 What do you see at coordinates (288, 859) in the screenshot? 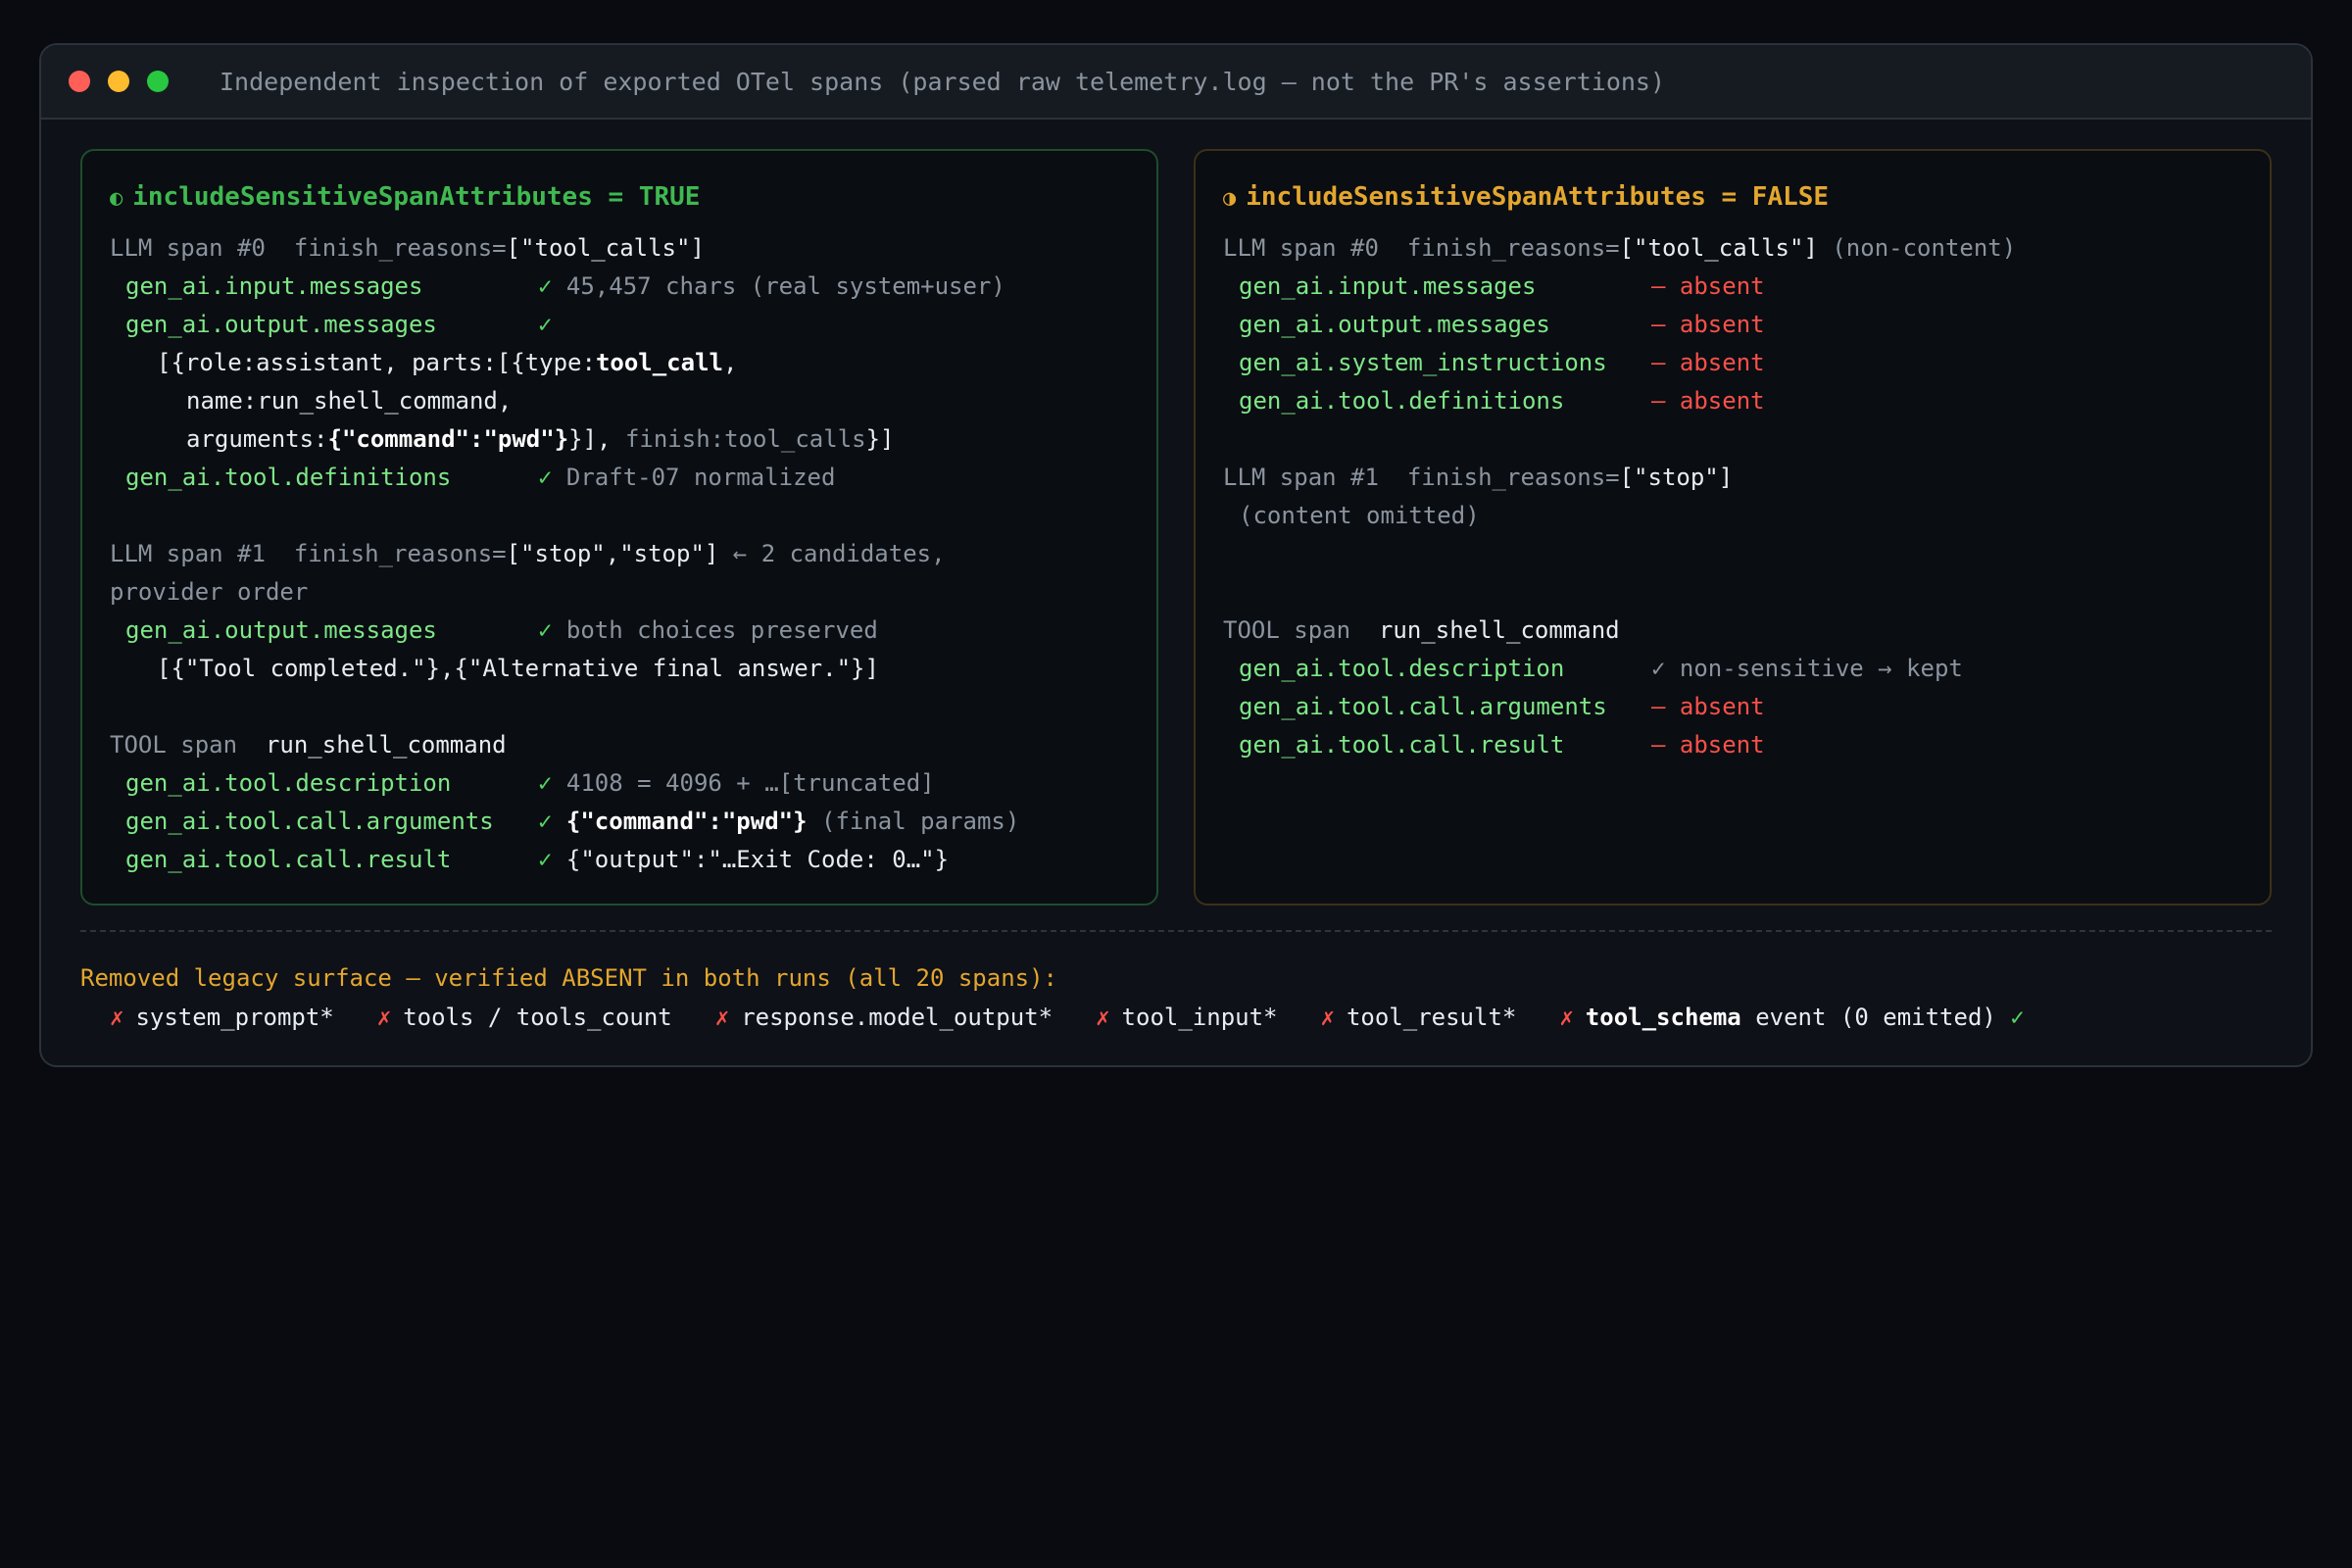
I see `attr-key: gen_ai.tool.call.result` at bounding box center [288, 859].